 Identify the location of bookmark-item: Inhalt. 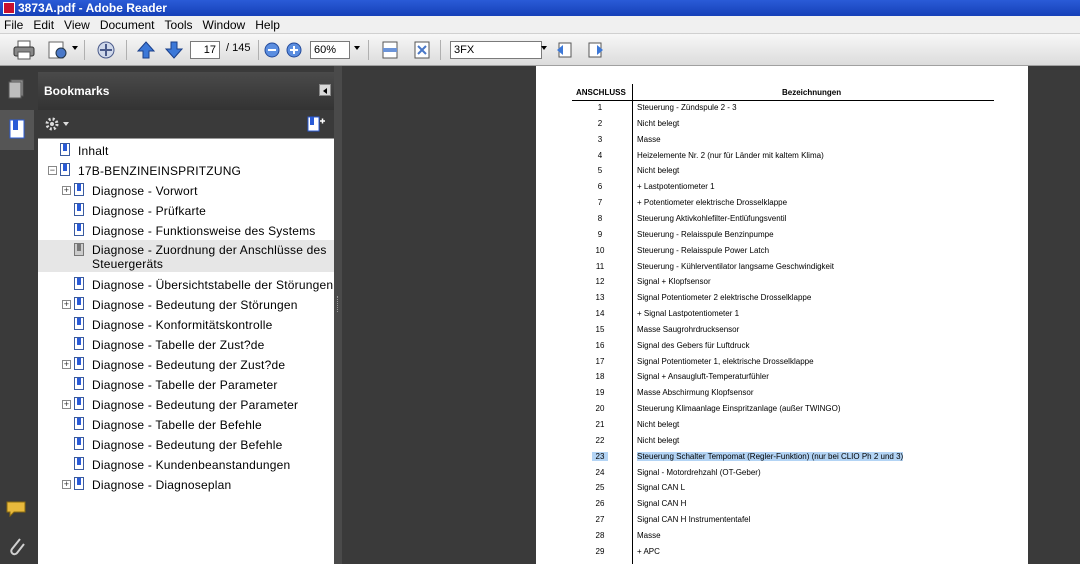
(186, 150).